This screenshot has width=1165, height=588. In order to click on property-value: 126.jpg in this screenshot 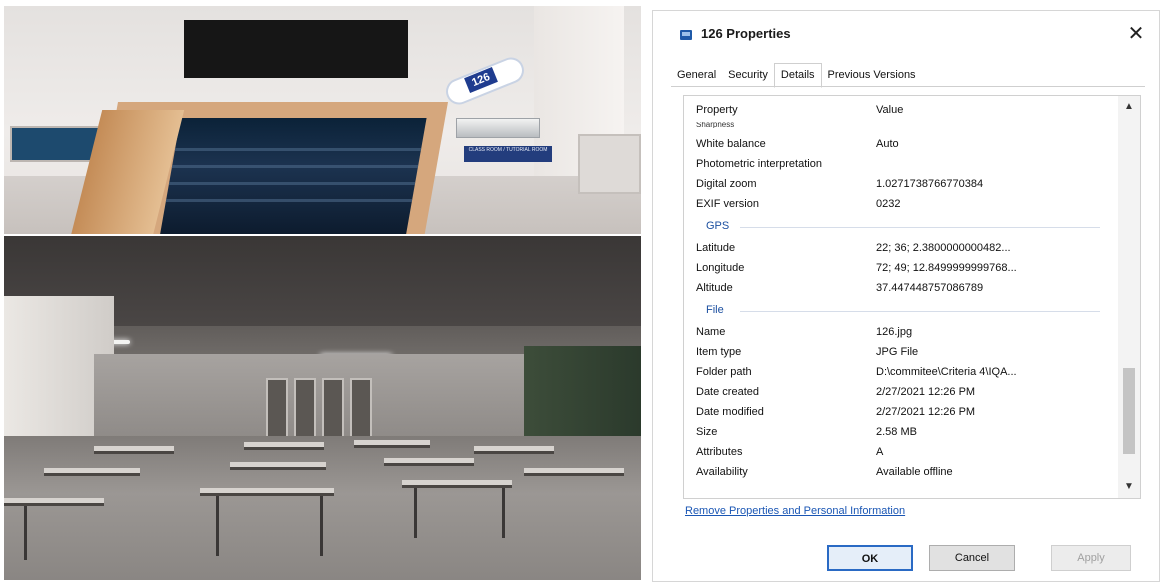, I will do `click(894, 332)`.